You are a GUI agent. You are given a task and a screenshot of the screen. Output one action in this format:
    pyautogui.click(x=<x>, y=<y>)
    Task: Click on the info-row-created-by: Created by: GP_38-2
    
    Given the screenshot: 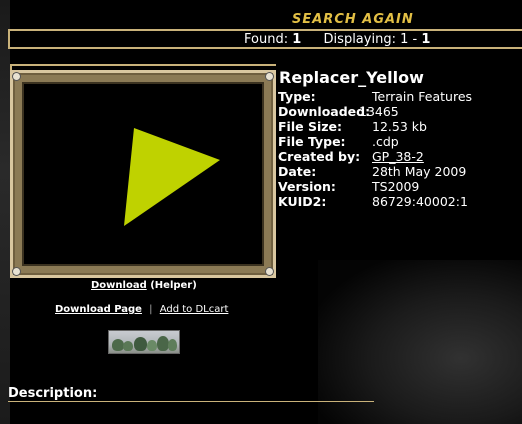 What is the action you would take?
    pyautogui.click(x=351, y=156)
    